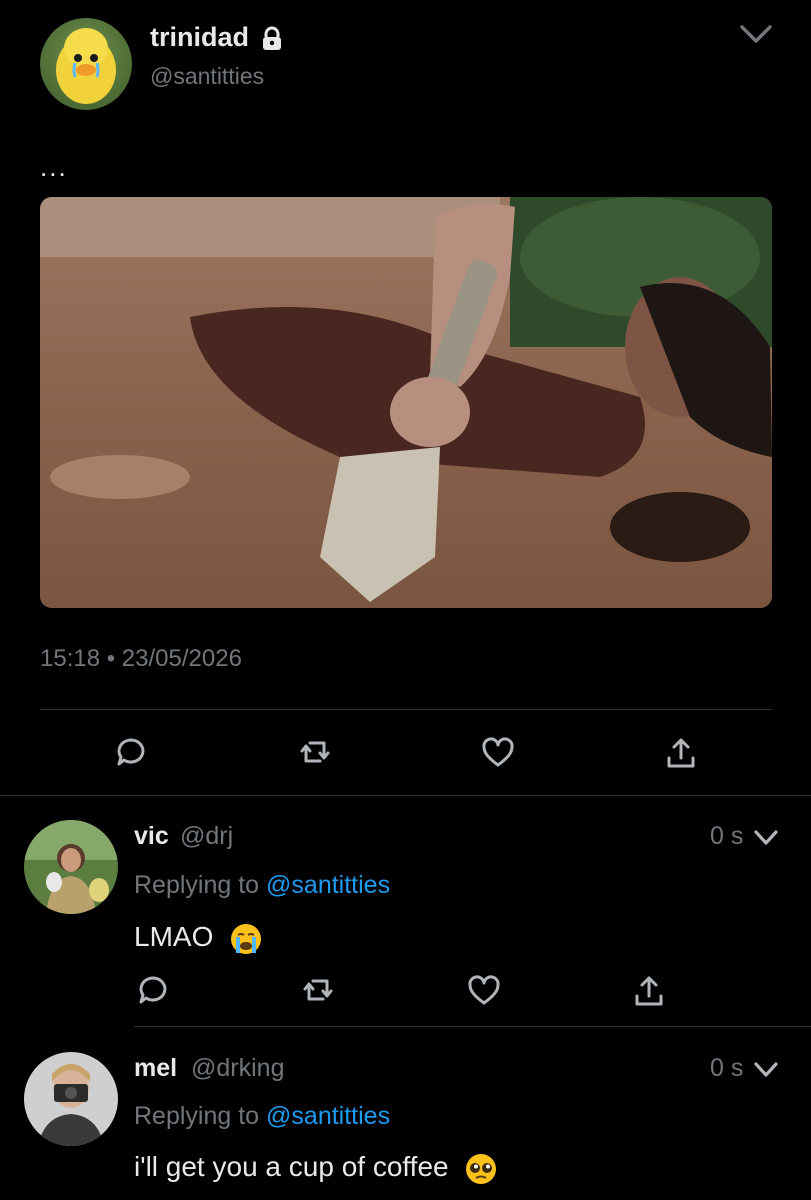 The image size is (811, 1200). Describe the element at coordinates (246, 939) in the screenshot. I see `loudly-crying-face-icon` at that location.